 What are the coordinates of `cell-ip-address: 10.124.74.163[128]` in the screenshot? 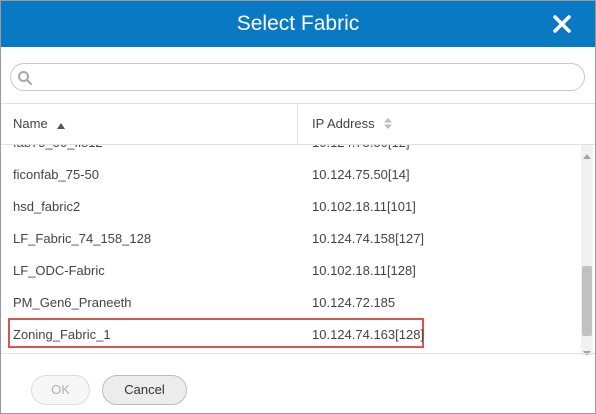 It's located at (368, 334).